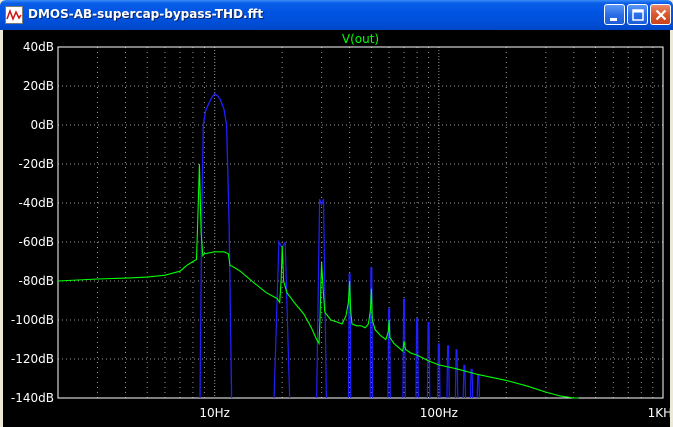  Describe the element at coordinates (614, 14) in the screenshot. I see `minimize-button` at that location.